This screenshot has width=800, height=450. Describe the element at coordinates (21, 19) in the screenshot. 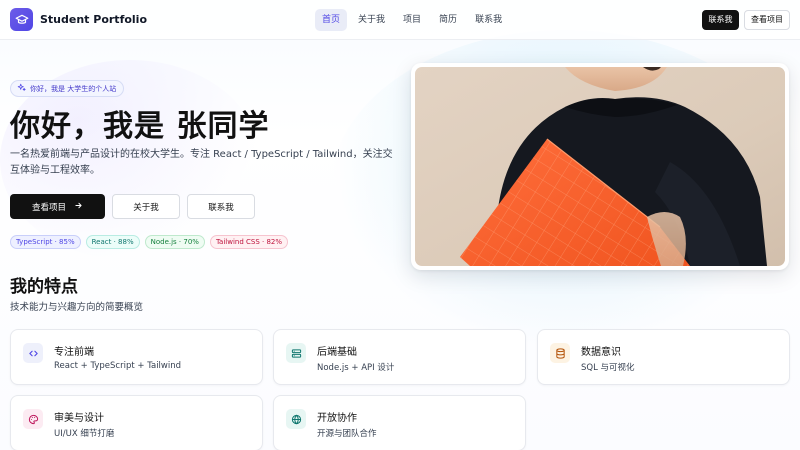

I see `graduation-cap-icon` at that location.